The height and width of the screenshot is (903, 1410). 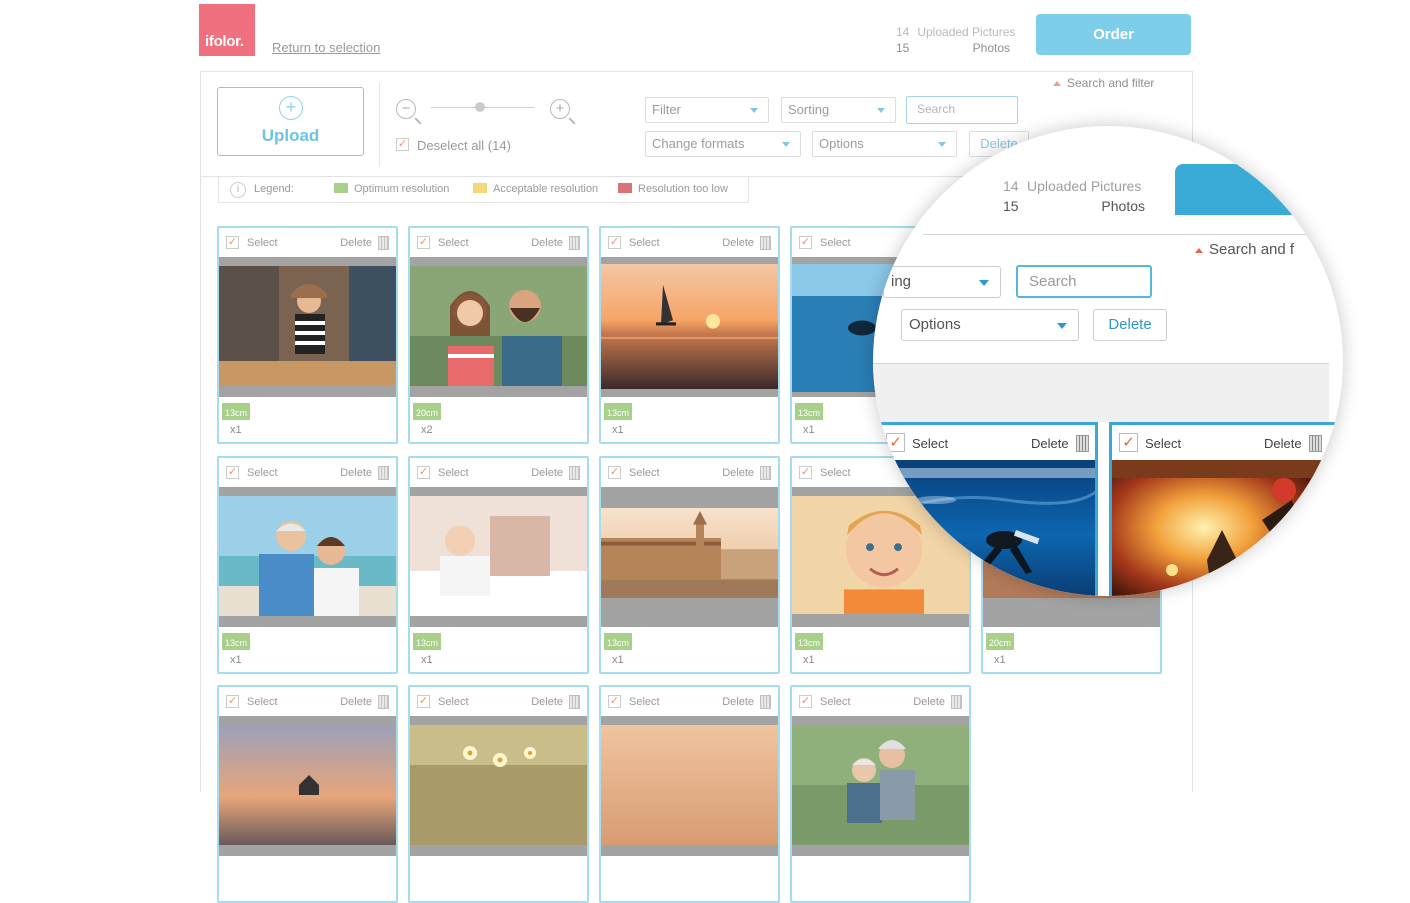 What do you see at coordinates (723, 144) in the screenshot?
I see `change-formats-dropdown: Change formats` at bounding box center [723, 144].